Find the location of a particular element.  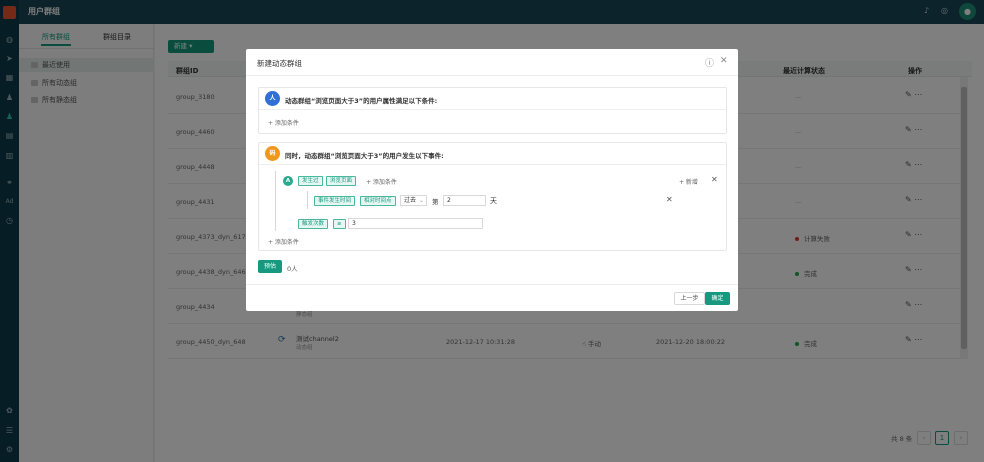

event-name-tag: 浏览页面 is located at coordinates (341, 181).